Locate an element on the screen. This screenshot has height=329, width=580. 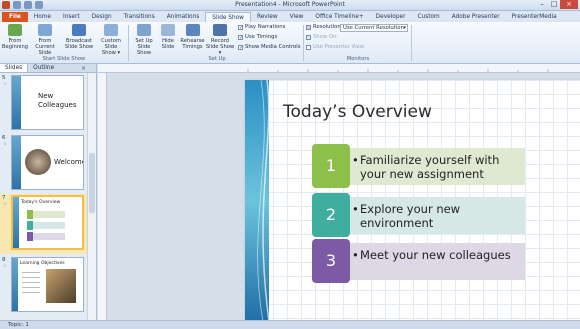
thumbnail-text-lines is located at coordinates (31, 283).